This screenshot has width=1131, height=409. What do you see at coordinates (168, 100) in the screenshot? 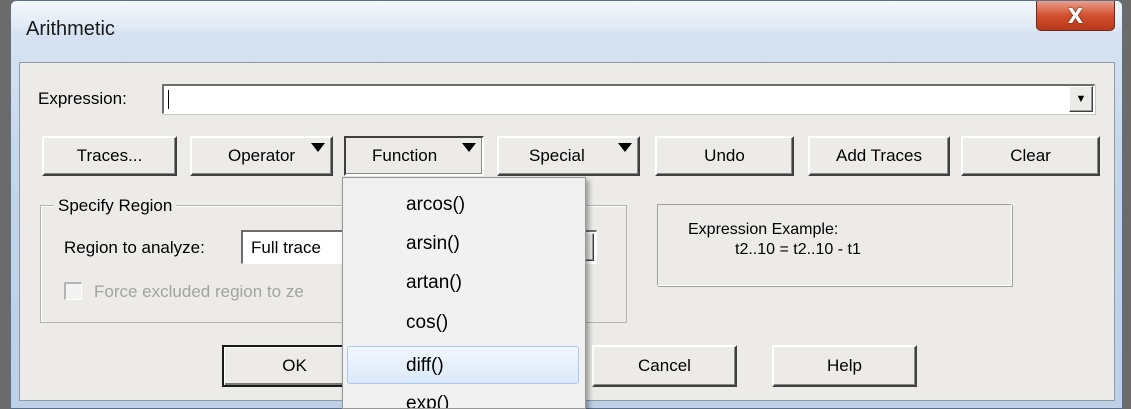
I see `text-cursor` at bounding box center [168, 100].